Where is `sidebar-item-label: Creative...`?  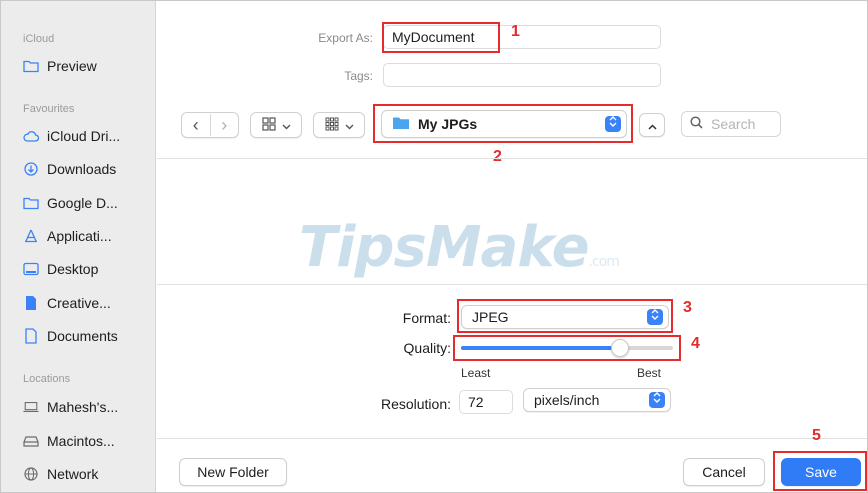
sidebar-item-label: Creative... is located at coordinates (79, 303).